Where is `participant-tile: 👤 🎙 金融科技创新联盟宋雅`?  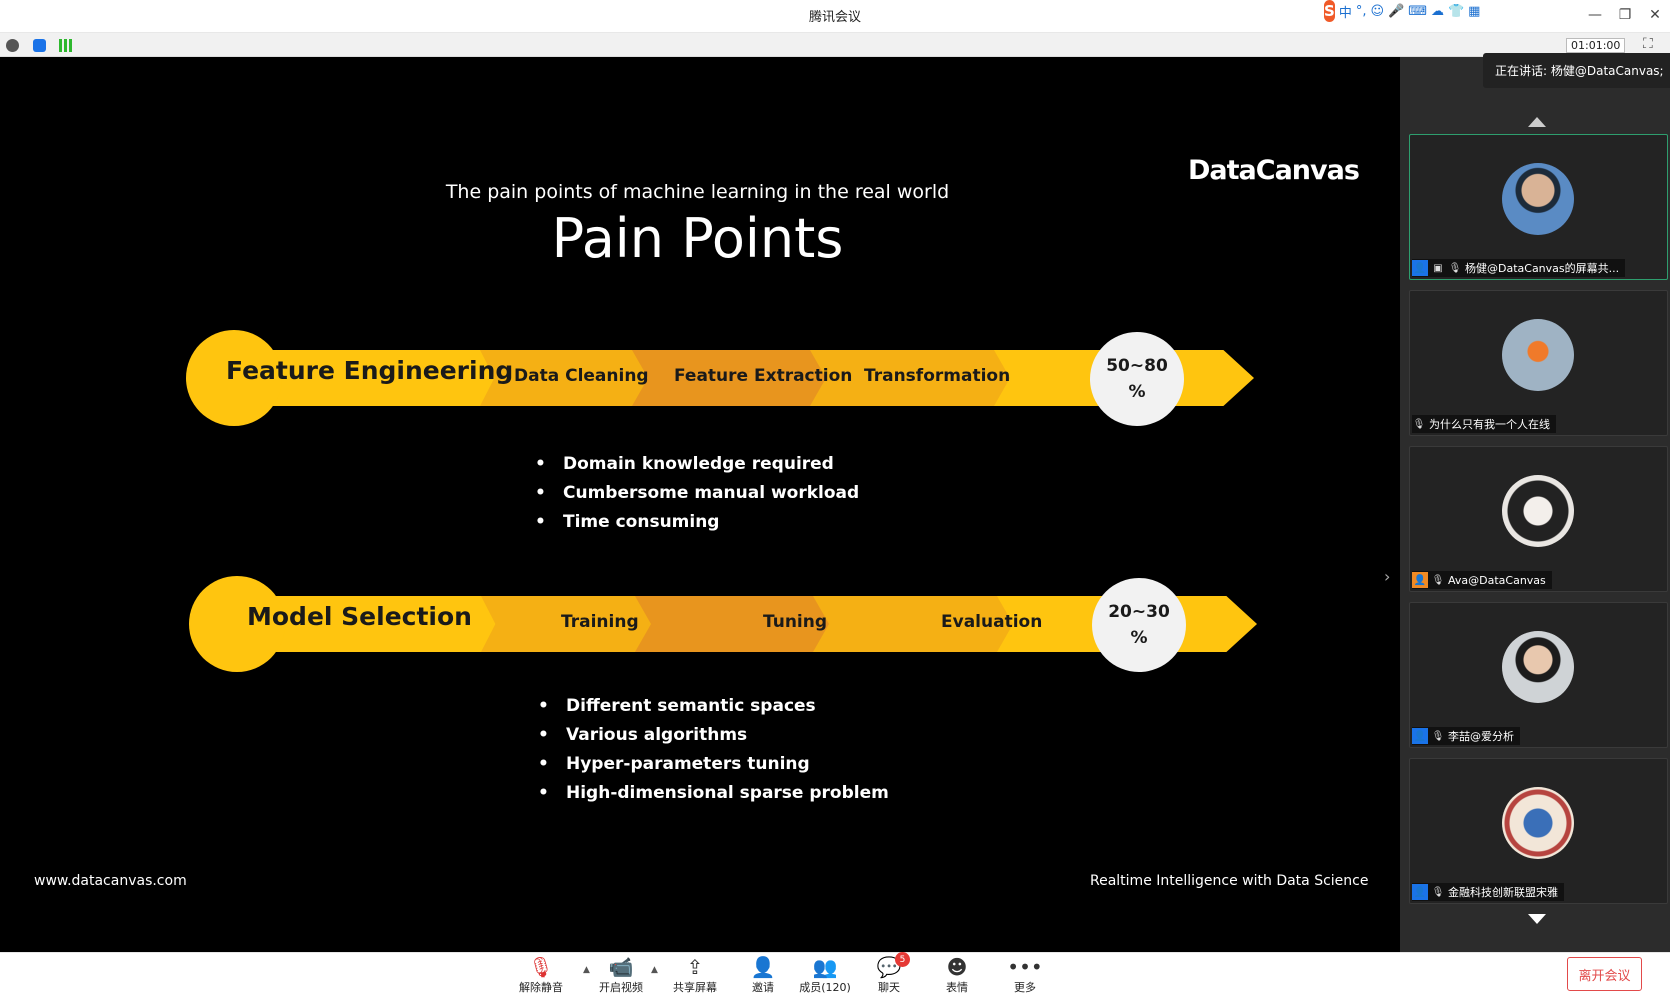 participant-tile: 👤 🎙 金融科技创新联盟宋雅 is located at coordinates (1538, 831).